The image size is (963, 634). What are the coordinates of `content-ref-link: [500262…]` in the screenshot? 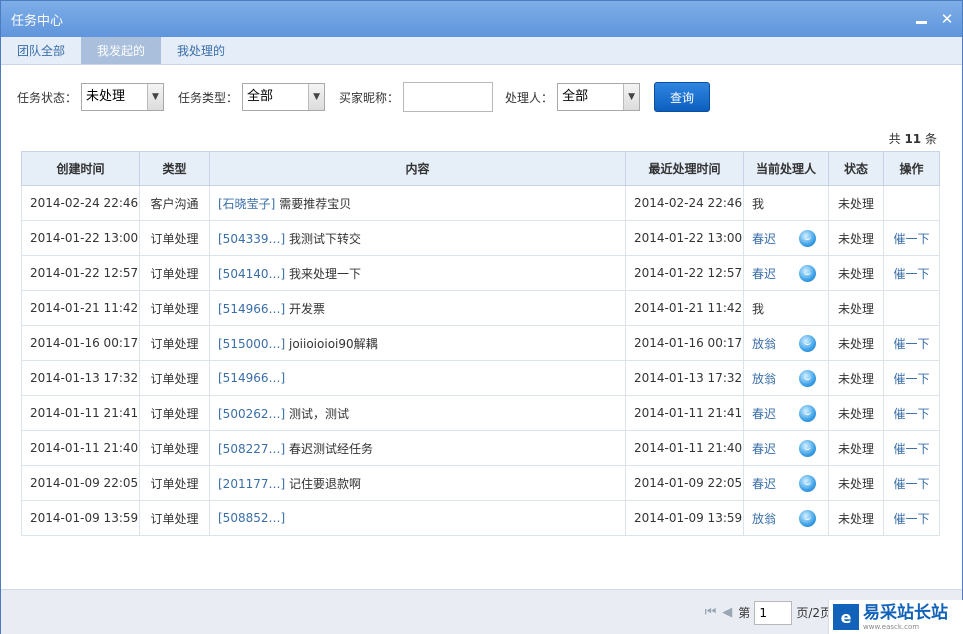 It's located at (251, 414).